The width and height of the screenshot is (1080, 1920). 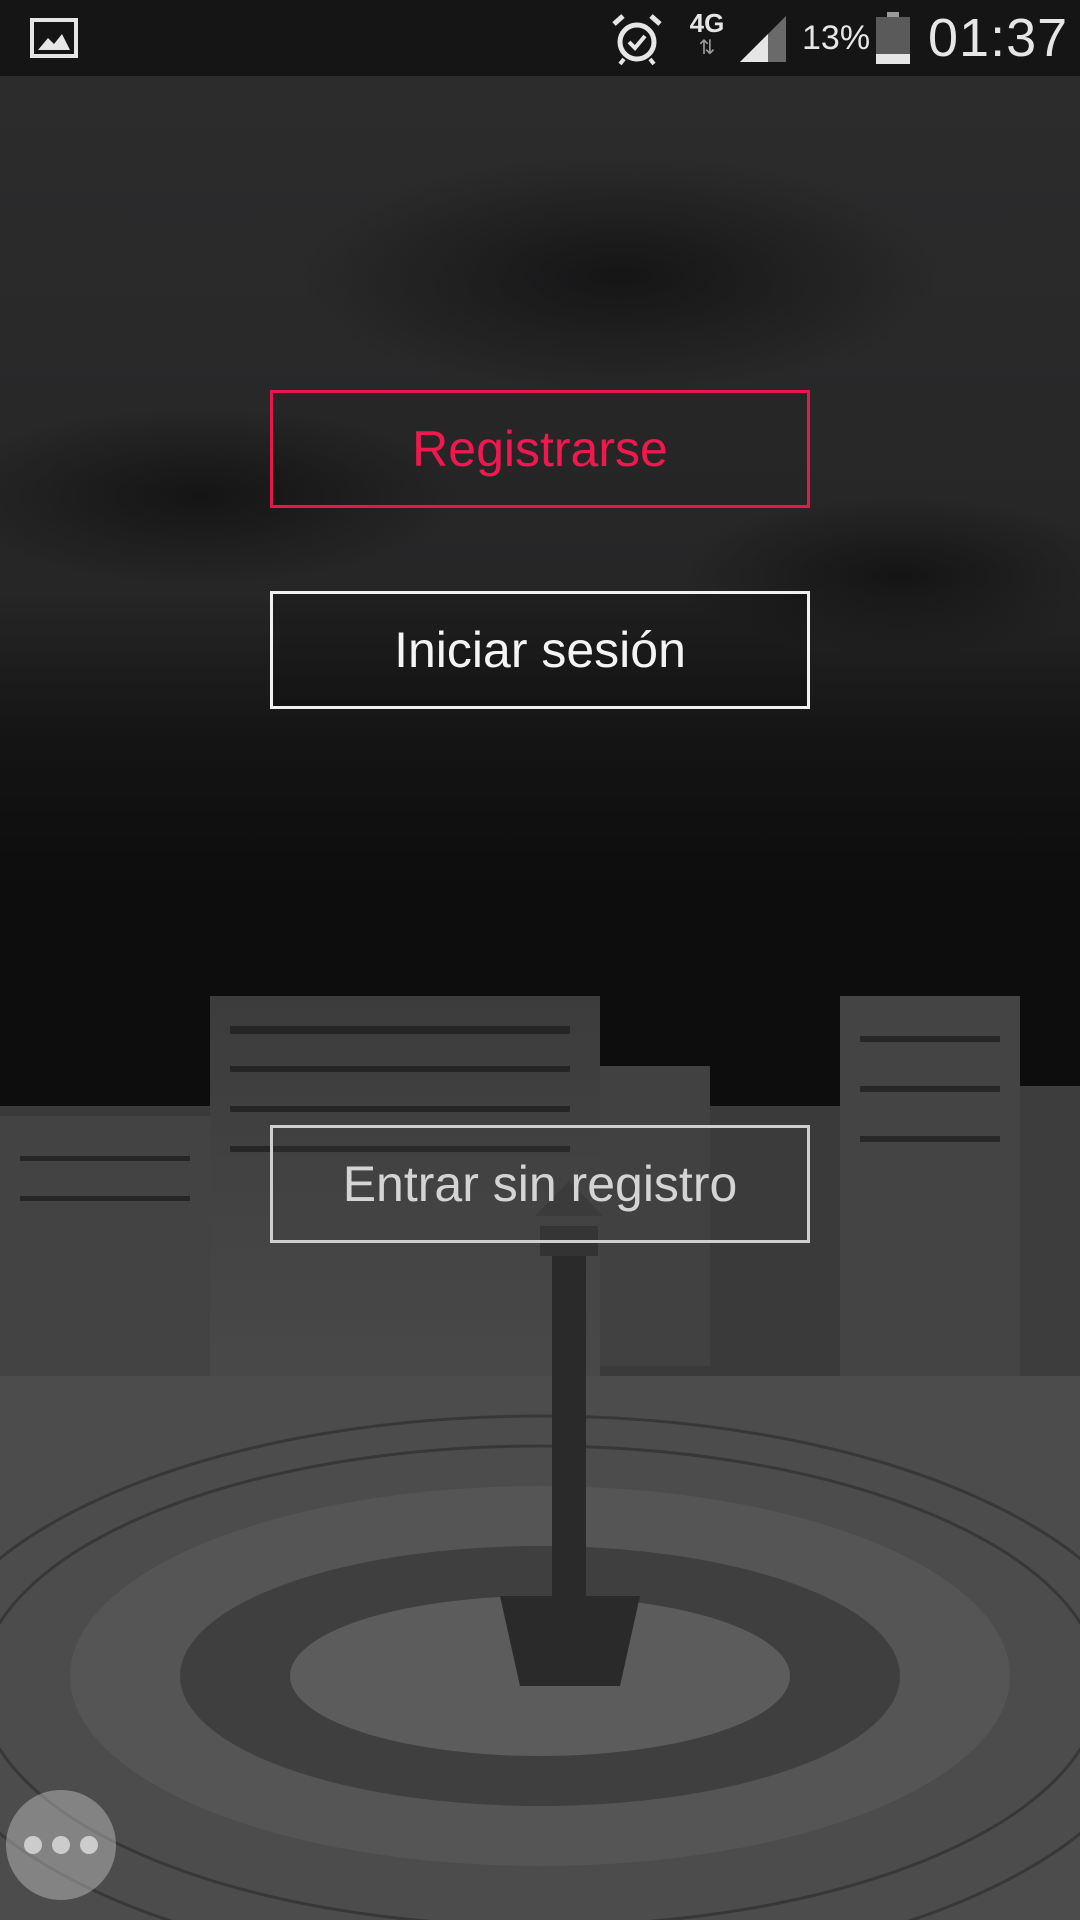 What do you see at coordinates (540, 650) in the screenshot?
I see `login-button: Iniciar sesión` at bounding box center [540, 650].